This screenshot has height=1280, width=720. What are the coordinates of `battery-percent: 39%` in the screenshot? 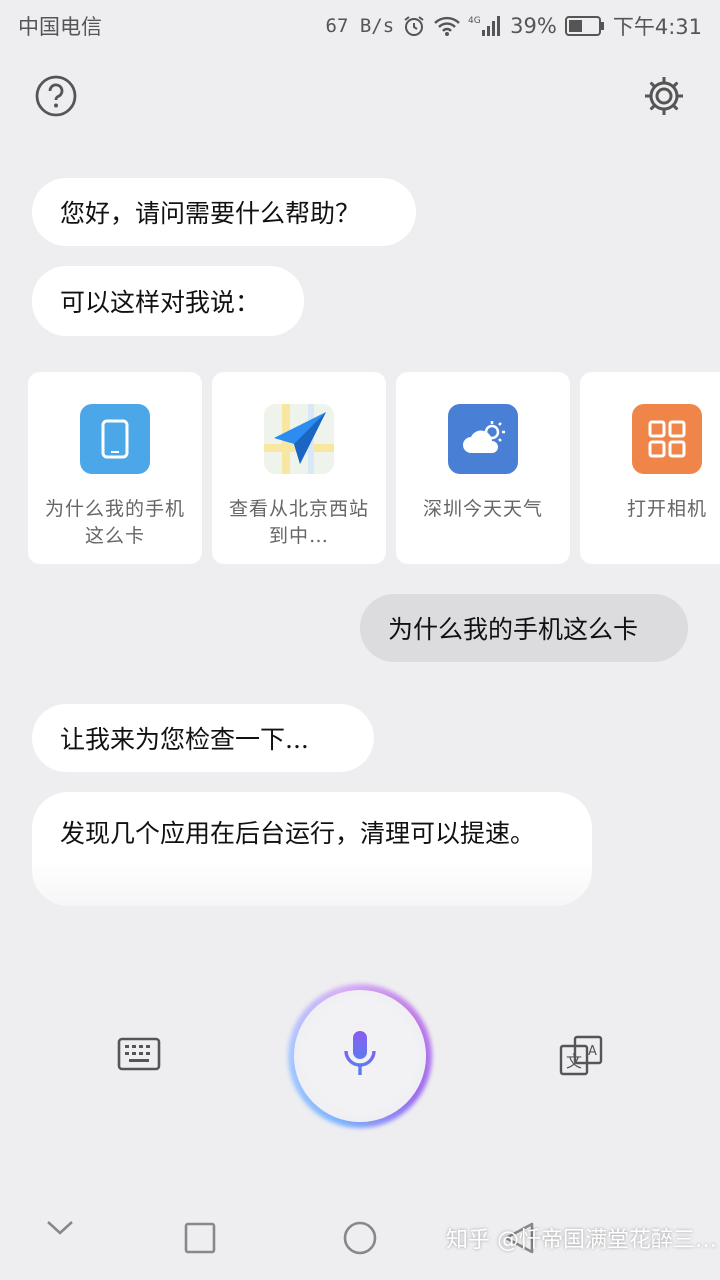 It's located at (533, 26).